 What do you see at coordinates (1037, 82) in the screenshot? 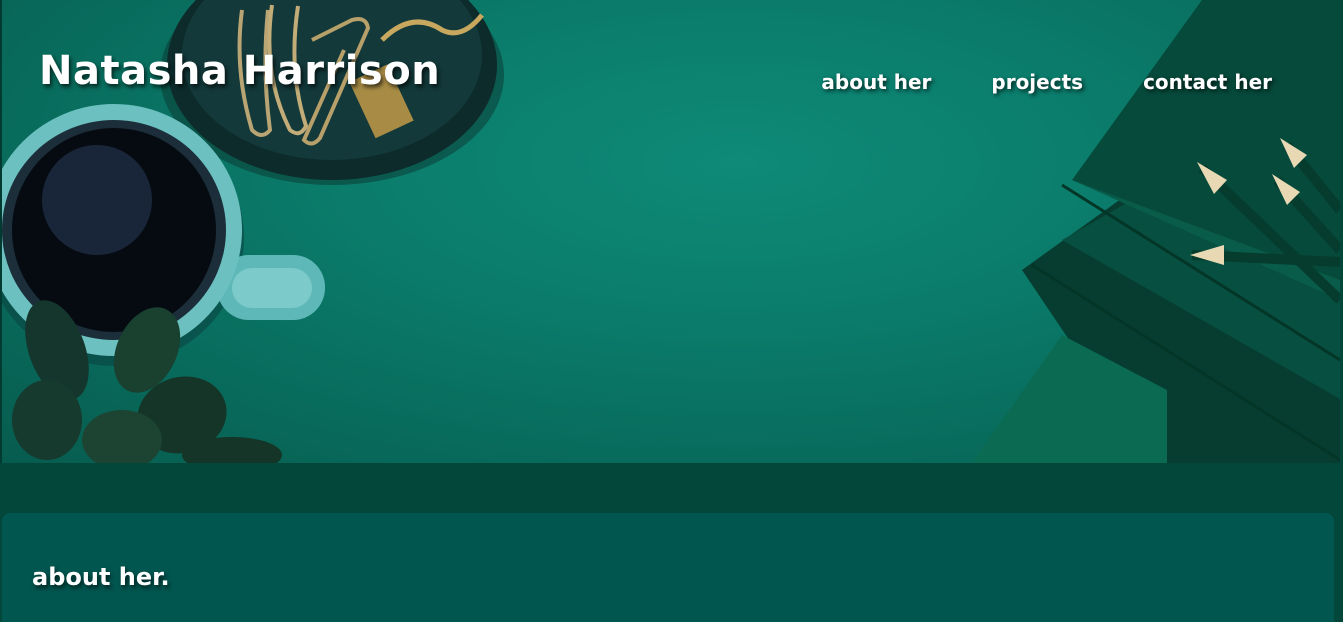
I see `nav-link-projects: projects` at bounding box center [1037, 82].